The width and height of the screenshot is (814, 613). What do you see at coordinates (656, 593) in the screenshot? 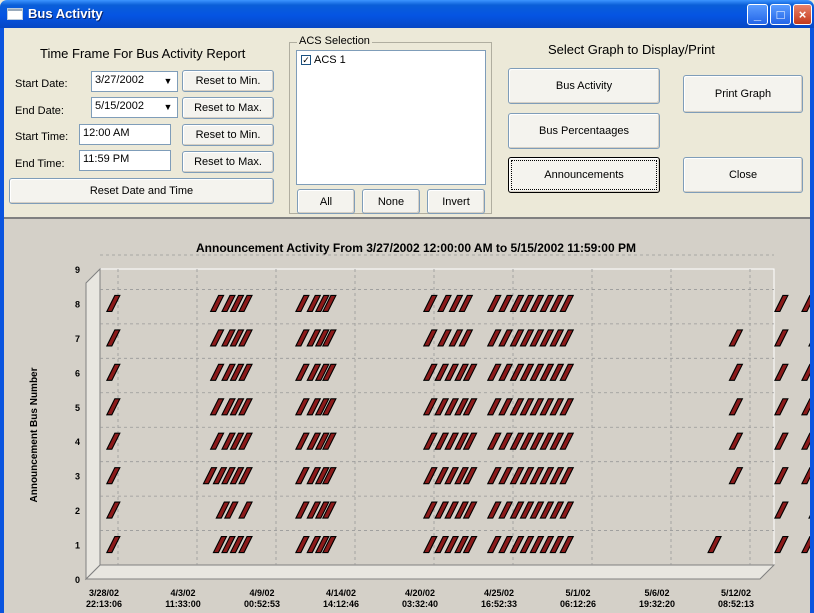
I see `x-tick-date-label: 5/6/02` at bounding box center [656, 593].